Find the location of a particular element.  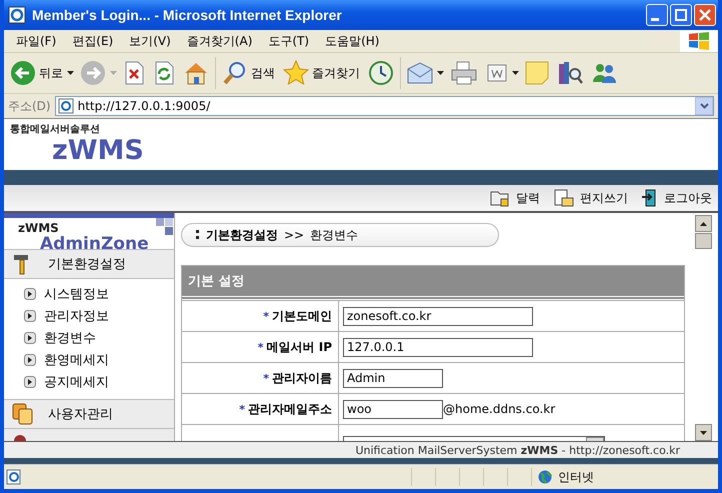

text-field: zonesoft.co.kr is located at coordinates (438, 316).